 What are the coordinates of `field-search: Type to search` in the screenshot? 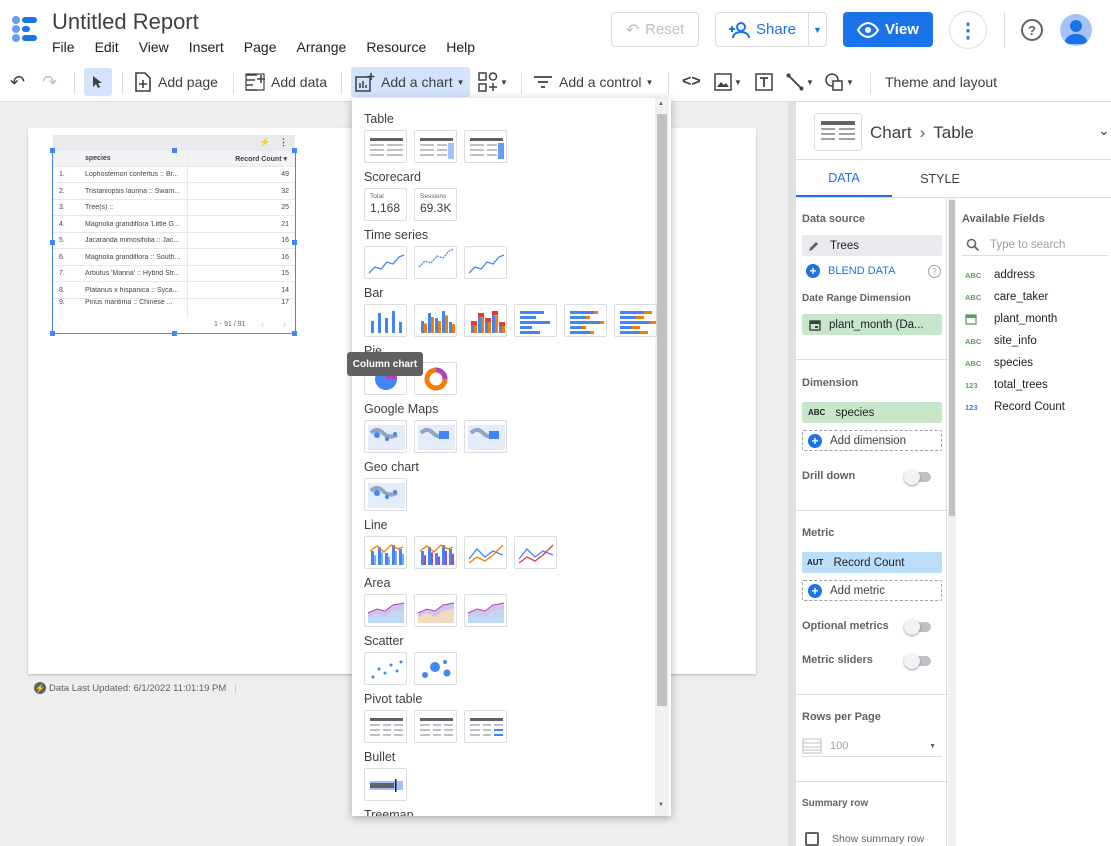 It's located at (1035, 245).